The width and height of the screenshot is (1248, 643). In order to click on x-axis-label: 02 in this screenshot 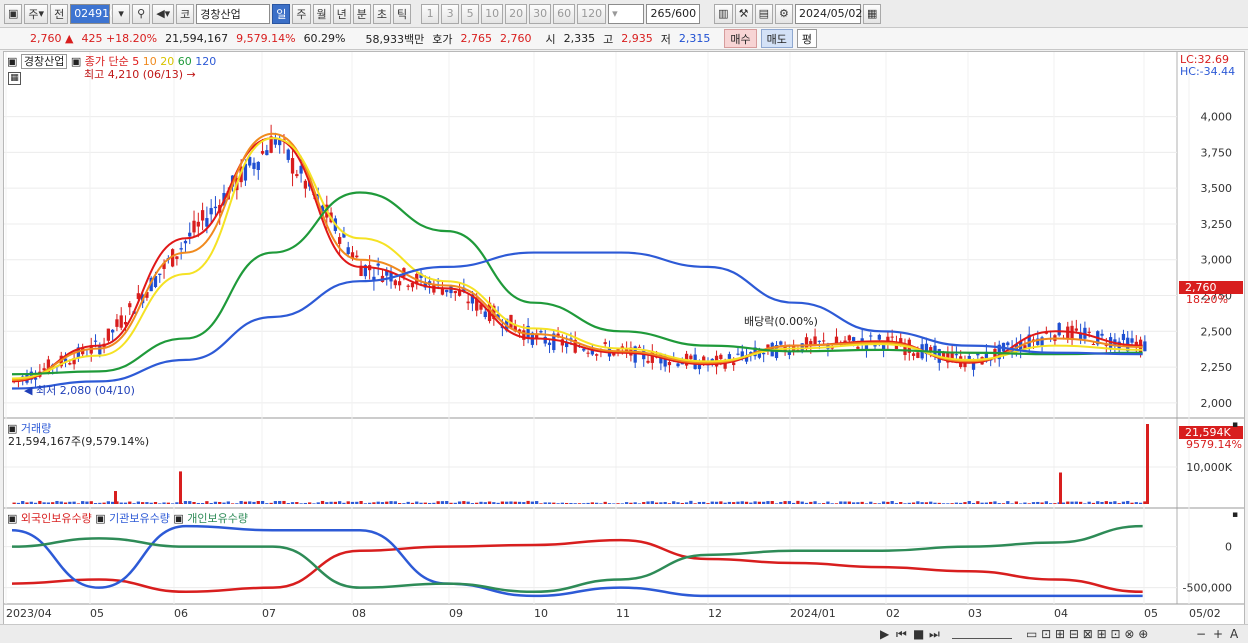, I will do `click(893, 613)`.